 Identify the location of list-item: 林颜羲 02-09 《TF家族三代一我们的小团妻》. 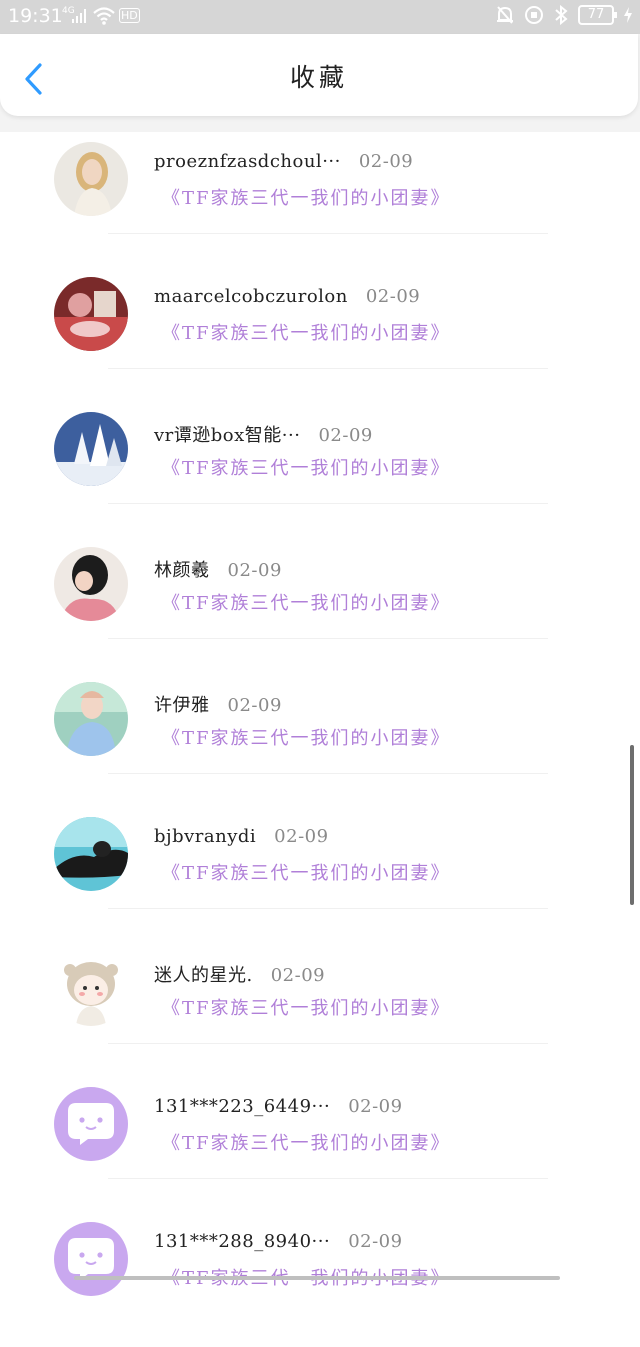
(320, 604).